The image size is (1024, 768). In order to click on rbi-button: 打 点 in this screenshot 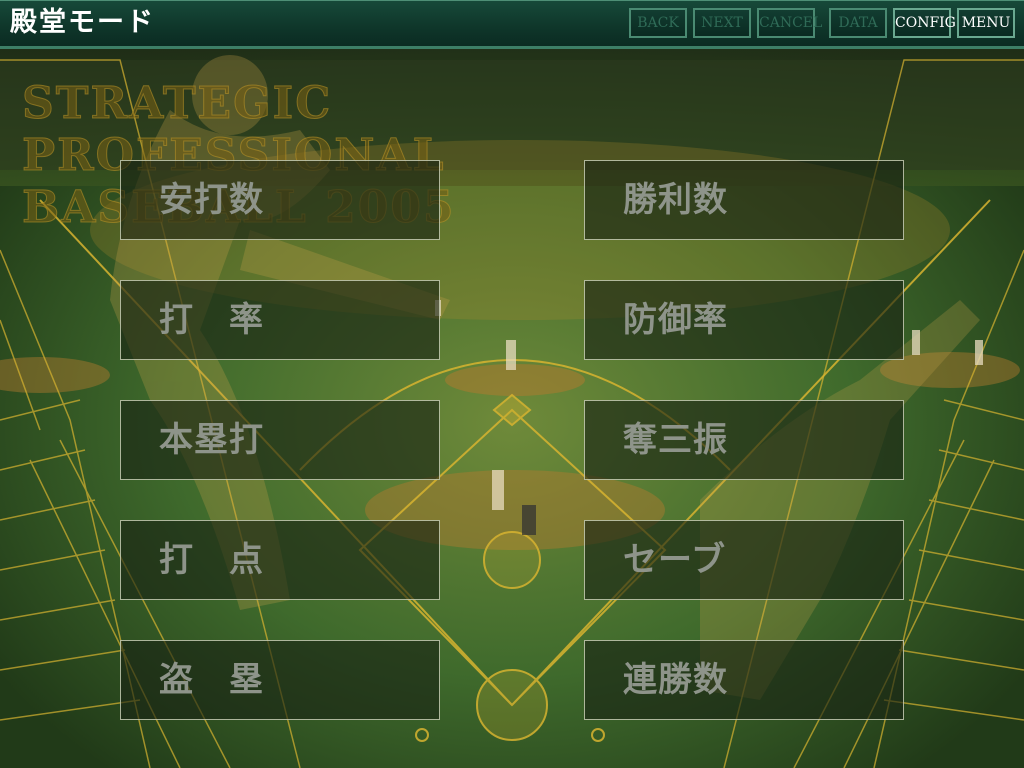, I will do `click(280, 560)`.